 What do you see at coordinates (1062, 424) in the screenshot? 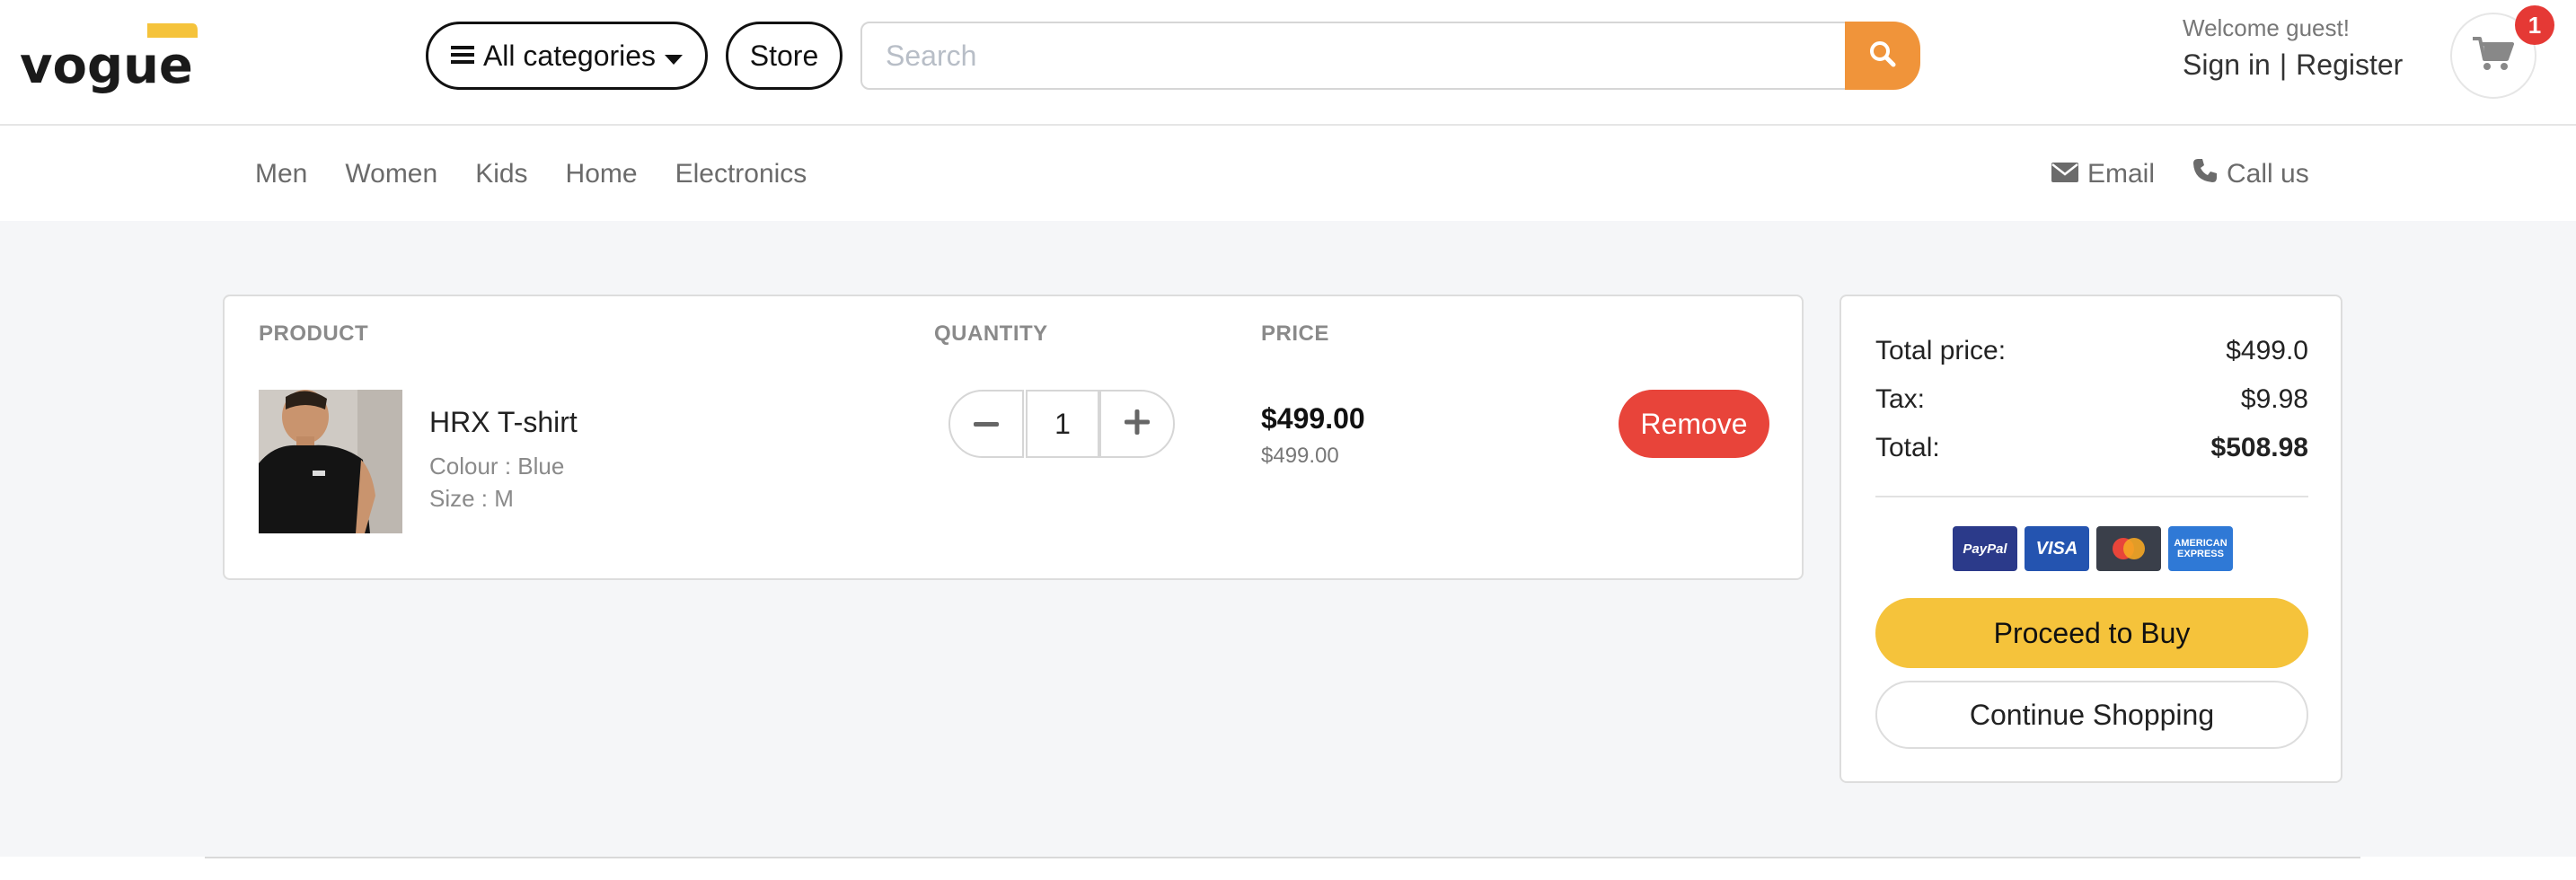
I see `quantity-value: 1` at bounding box center [1062, 424].